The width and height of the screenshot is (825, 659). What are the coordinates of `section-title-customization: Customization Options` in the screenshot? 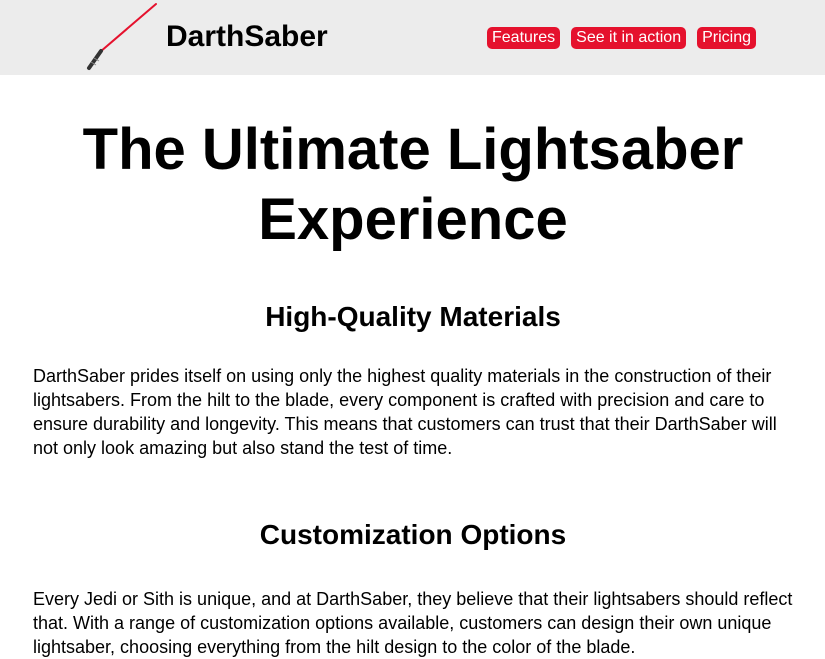 It's located at (413, 534).